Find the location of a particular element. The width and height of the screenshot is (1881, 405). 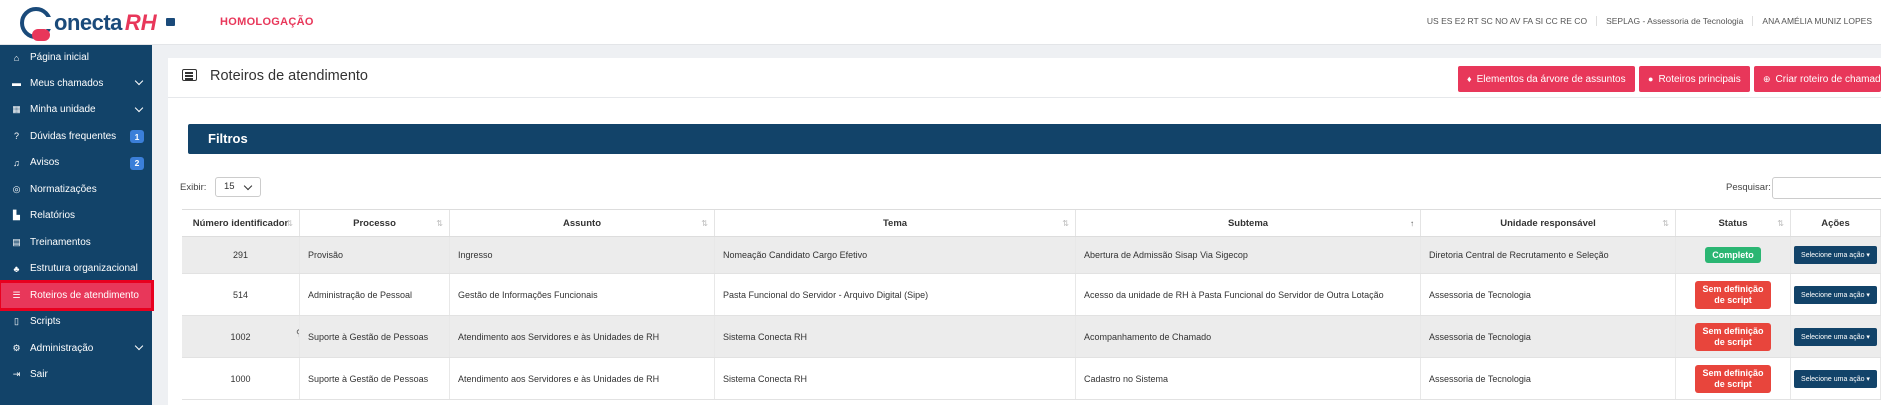

environment-label: HOMOLOGAÇÃO is located at coordinates (267, 22).